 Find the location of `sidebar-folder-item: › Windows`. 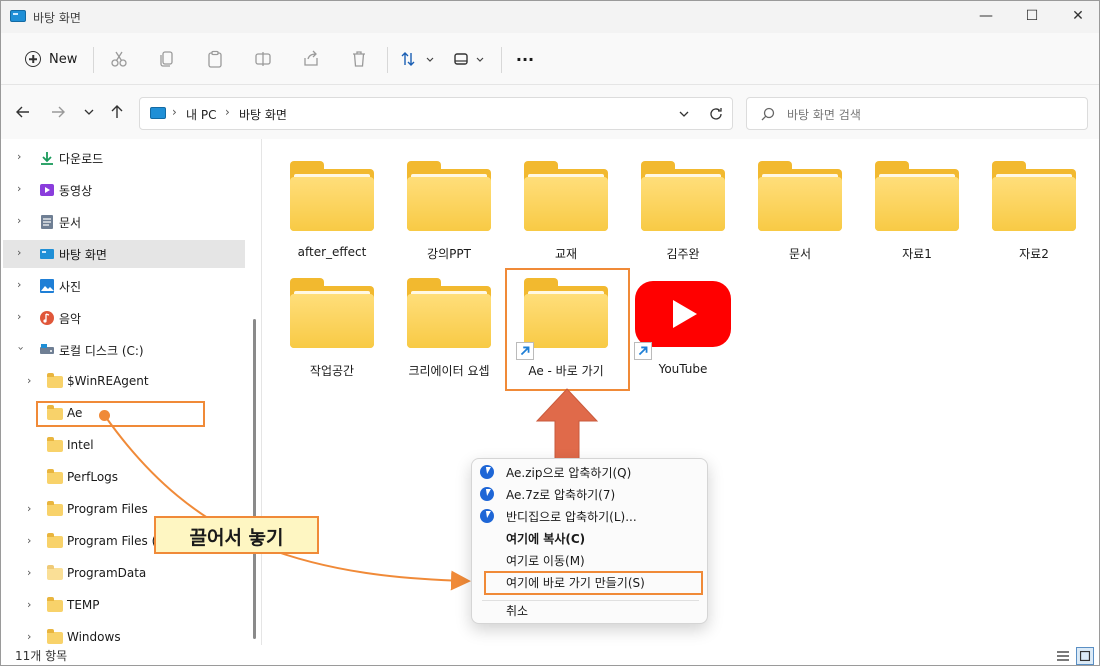

sidebar-folder-item: › Windows is located at coordinates (124, 634).